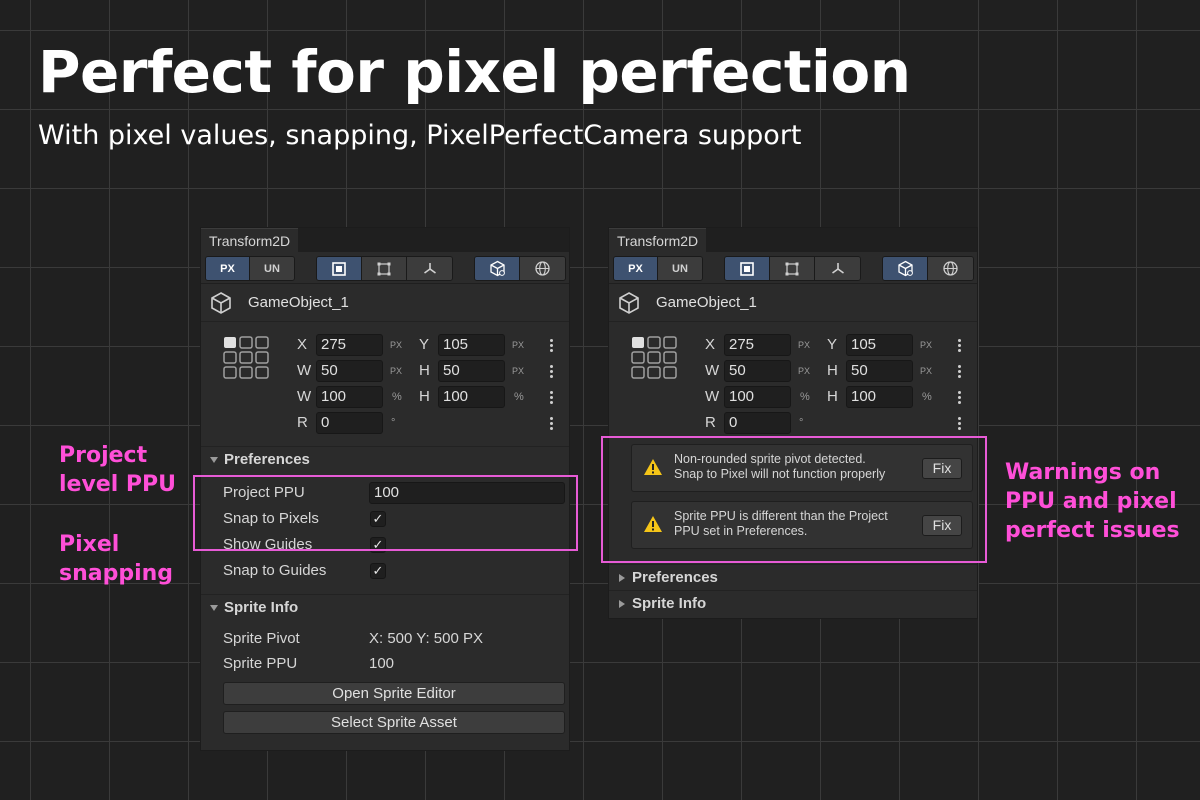 This screenshot has height=800, width=1200. Describe the element at coordinates (474, 72) in the screenshot. I see `headline: Perfect for pixel perfection` at that location.